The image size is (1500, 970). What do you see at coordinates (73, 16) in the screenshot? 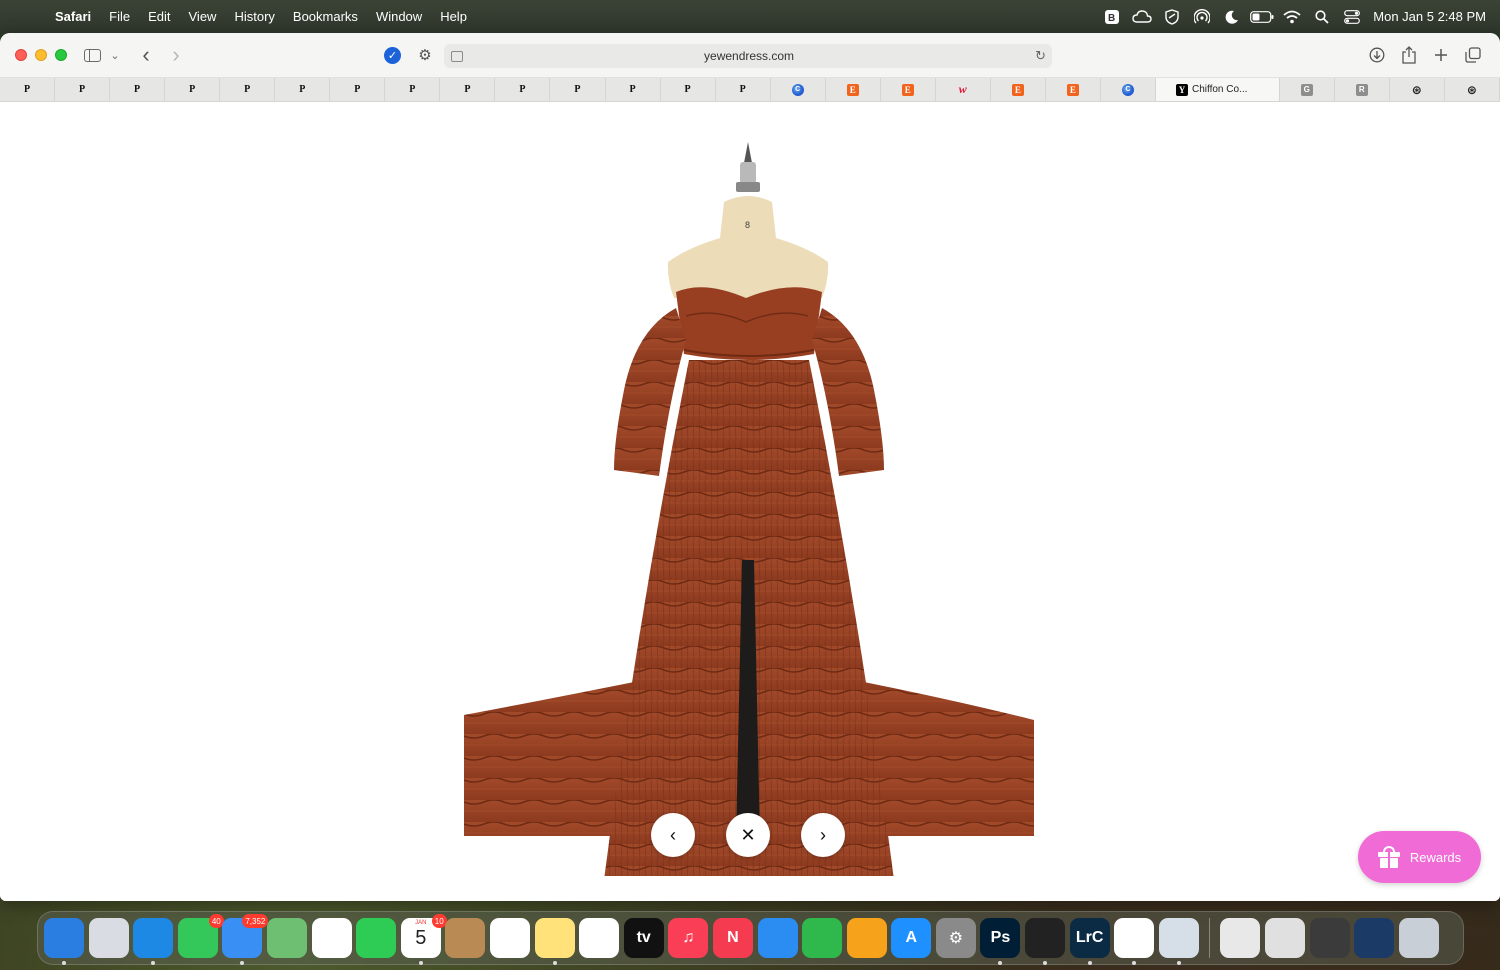
I see `menu-app-name: Safari` at bounding box center [73, 16].